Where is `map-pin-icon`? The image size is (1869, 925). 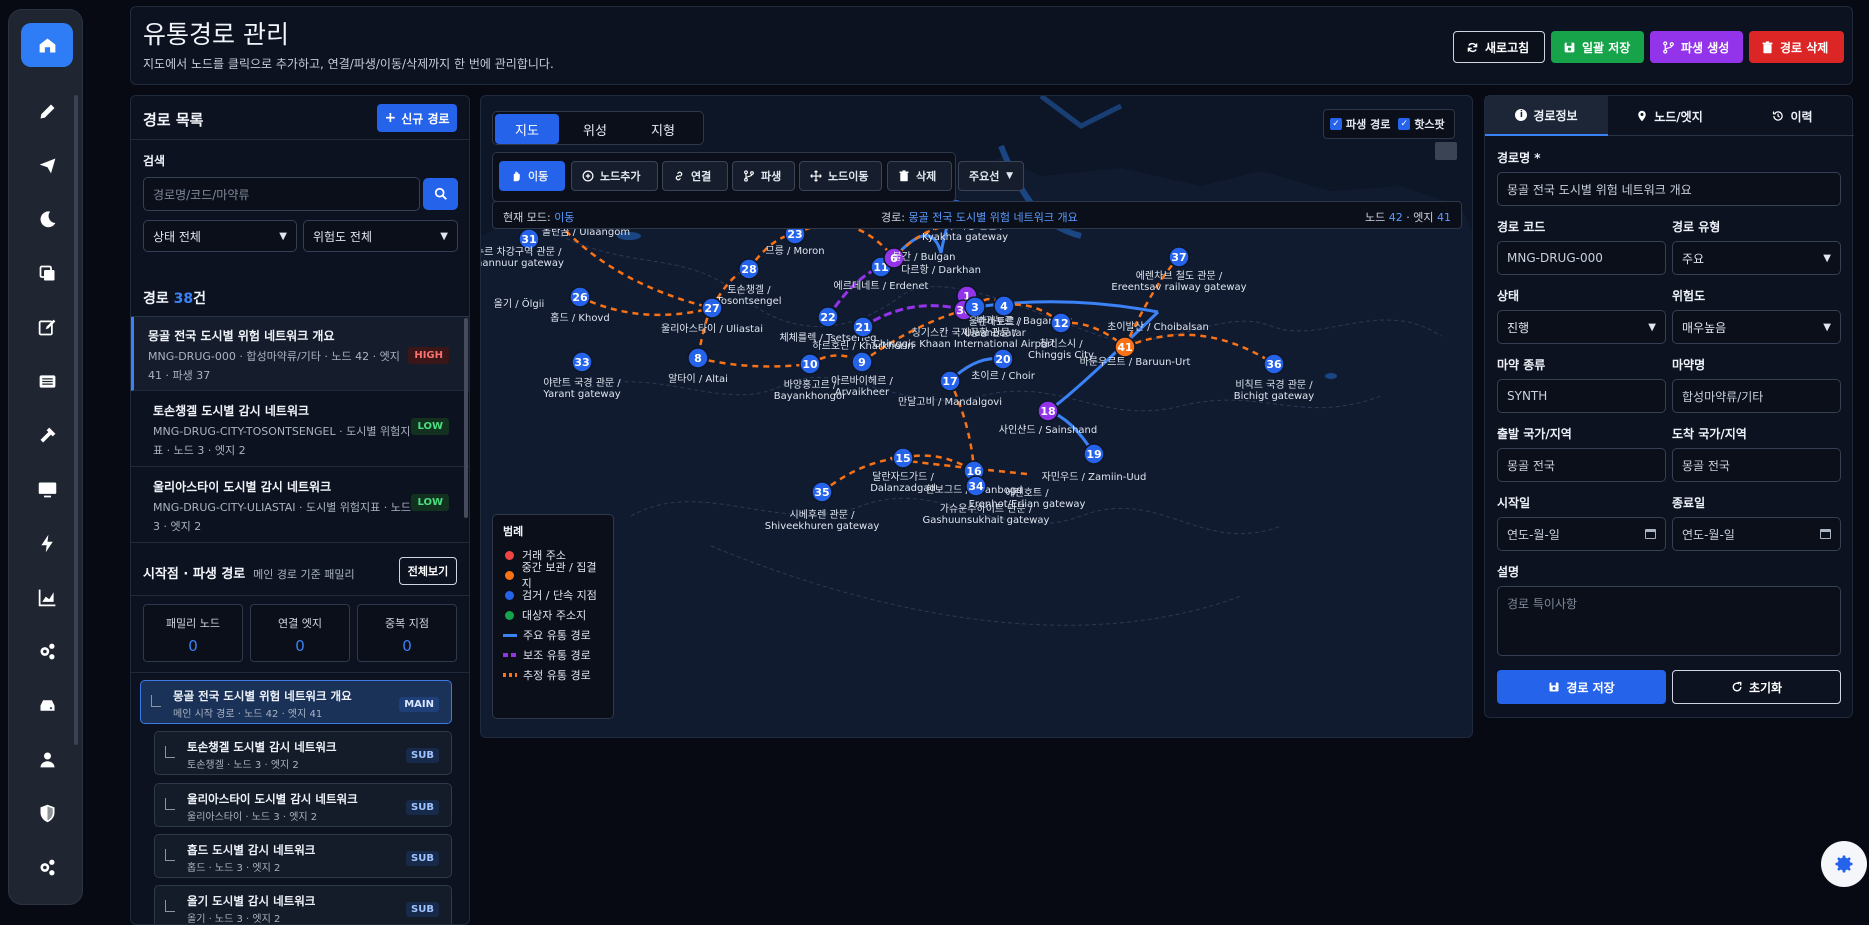 map-pin-icon is located at coordinates (1642, 116).